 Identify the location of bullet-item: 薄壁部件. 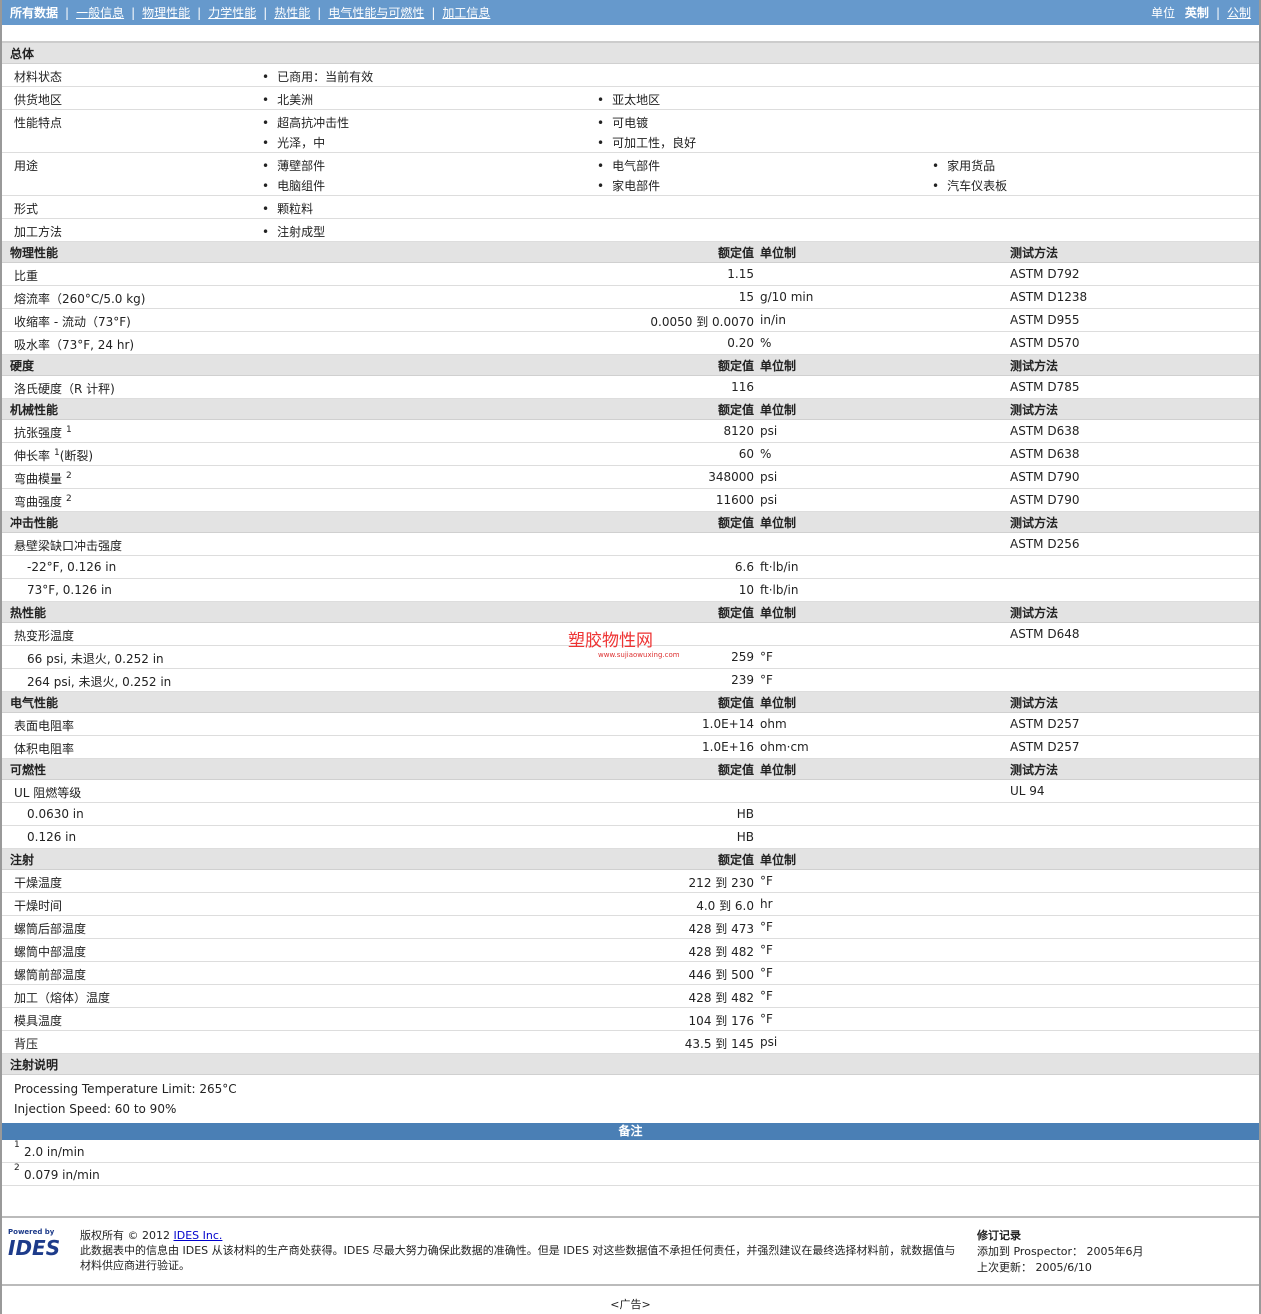
(293, 165).